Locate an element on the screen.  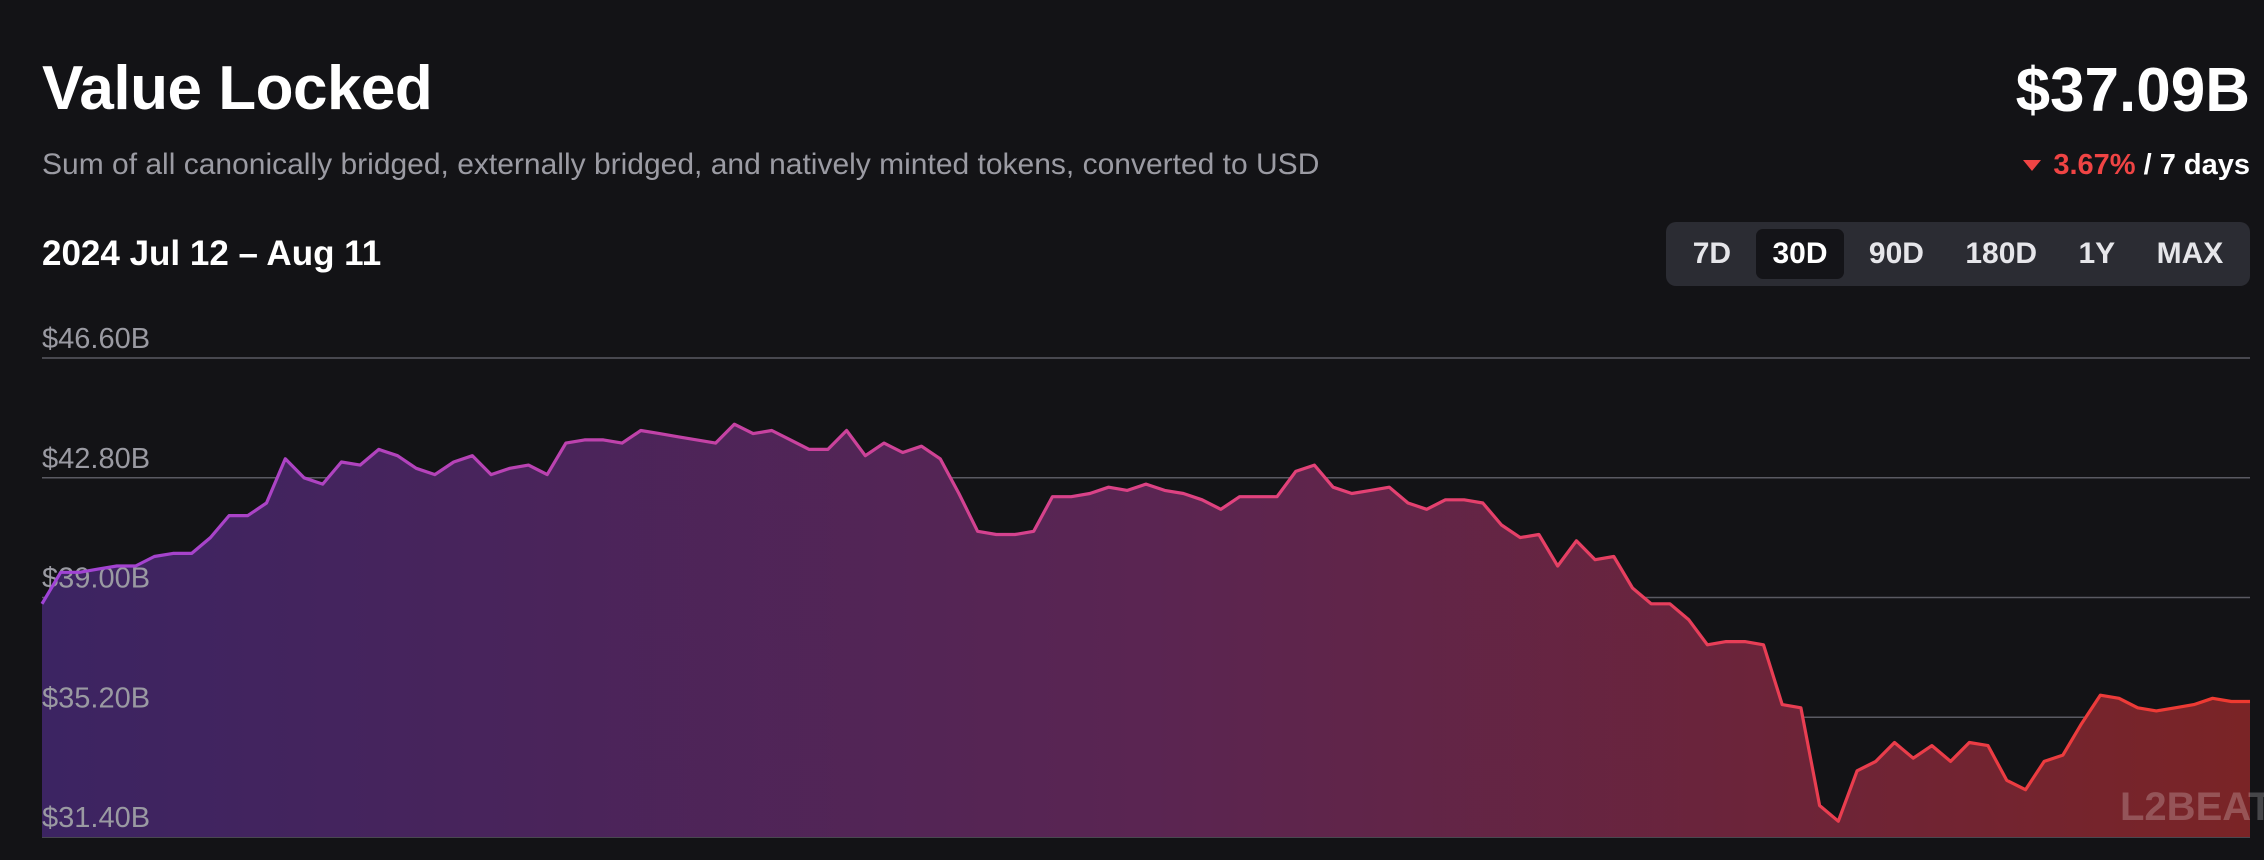
tab-180d: 180D is located at coordinates (2001, 254).